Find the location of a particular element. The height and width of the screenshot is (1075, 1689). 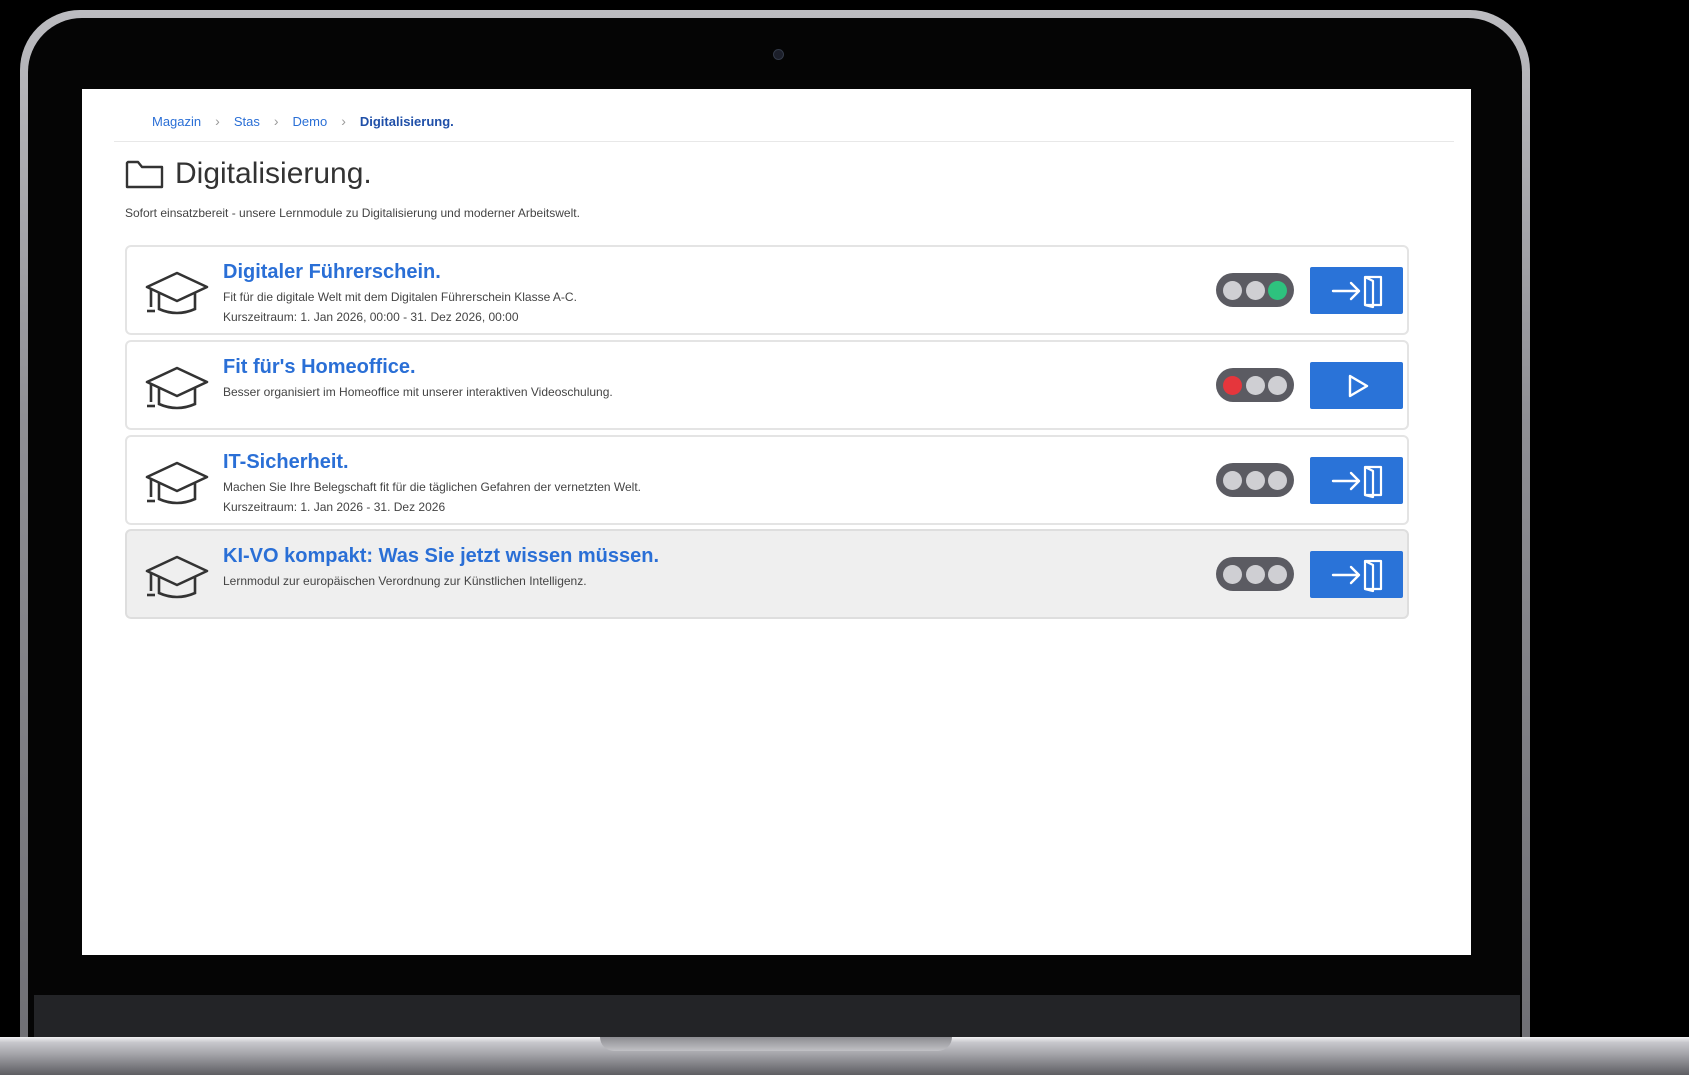

play-course-button is located at coordinates (1356, 385).